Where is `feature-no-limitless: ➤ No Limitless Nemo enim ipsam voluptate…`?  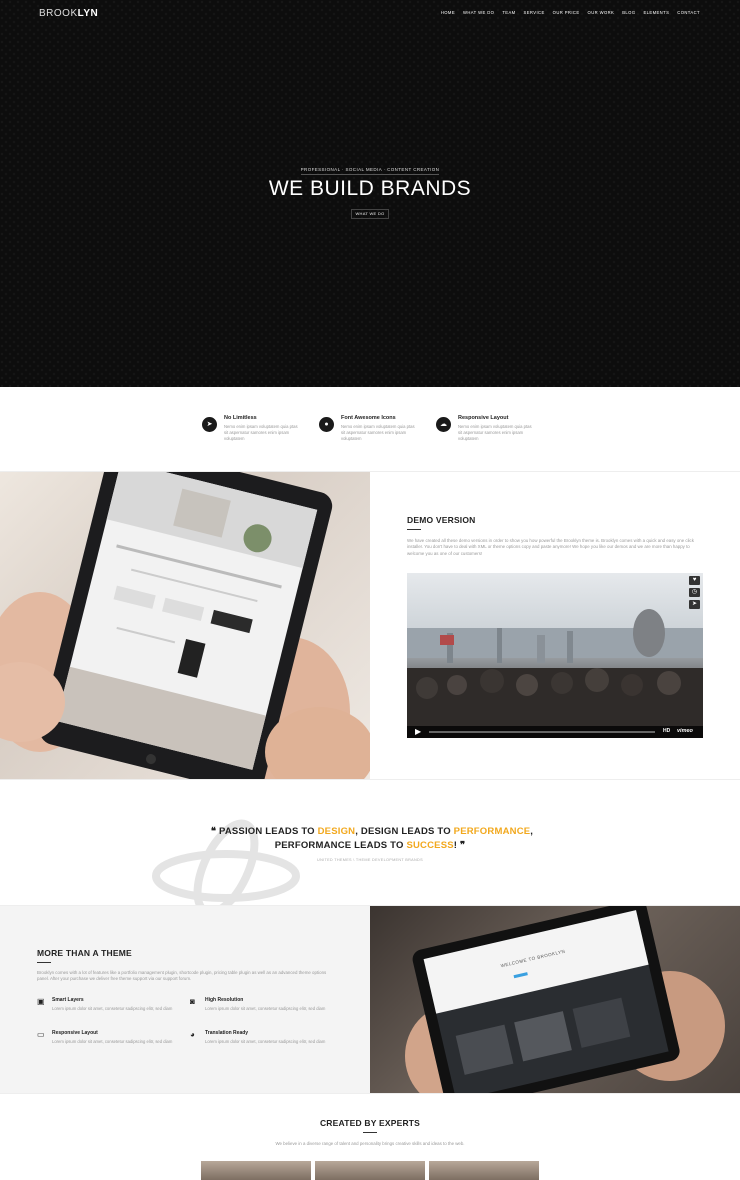
feature-no-limitless: ➤ No Limitless Nemo enim ipsam voluptate… is located at coordinates (257, 428).